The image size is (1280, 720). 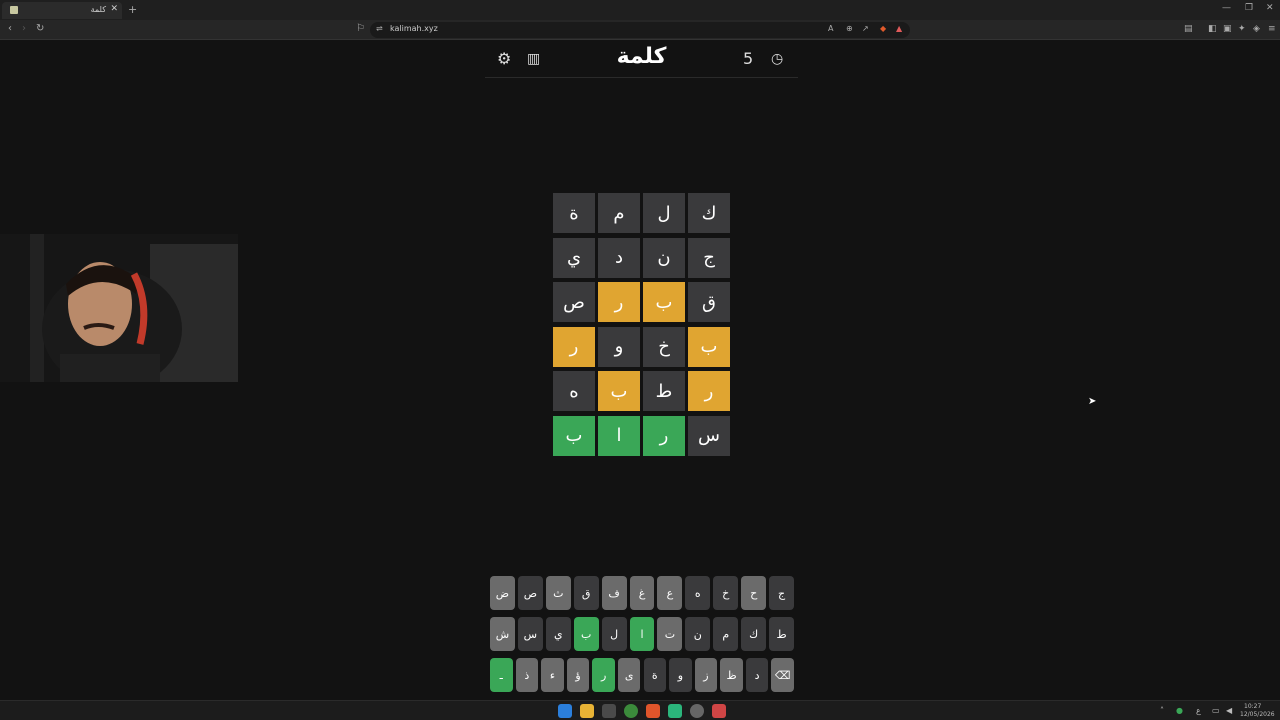 I want to click on app-icon, so click(x=675, y=711).